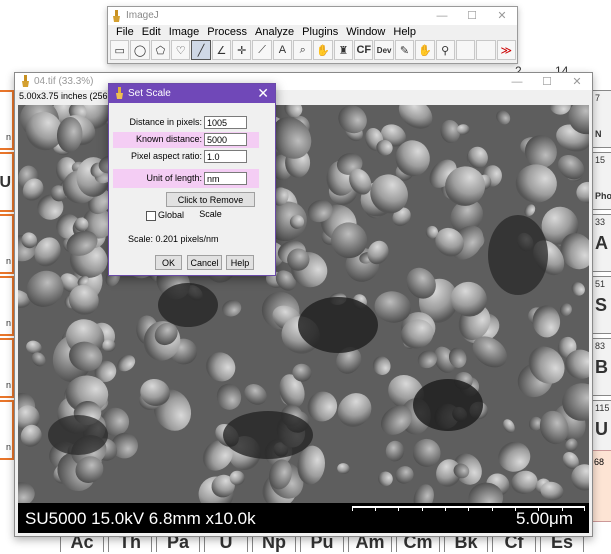  I want to click on rectangle-tool-icon: ▭, so click(120, 50).